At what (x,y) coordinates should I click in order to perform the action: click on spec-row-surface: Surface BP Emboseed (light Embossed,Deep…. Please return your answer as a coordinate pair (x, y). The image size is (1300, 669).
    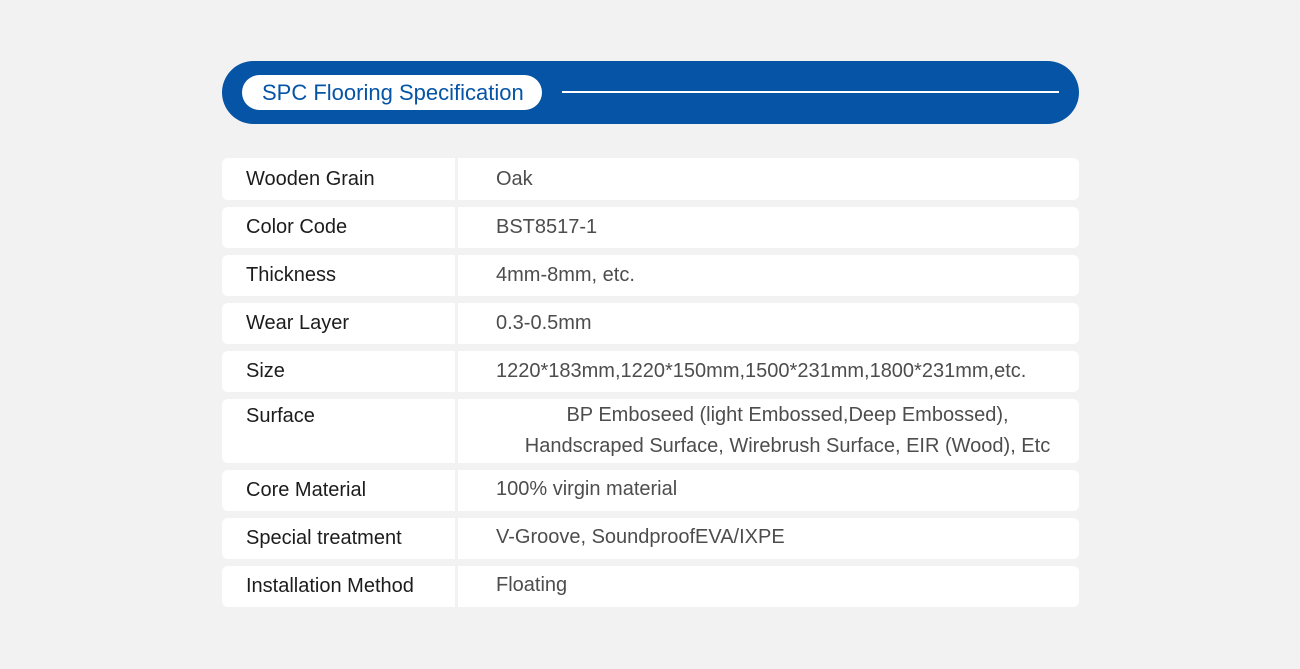
    Looking at the image, I should click on (650, 431).